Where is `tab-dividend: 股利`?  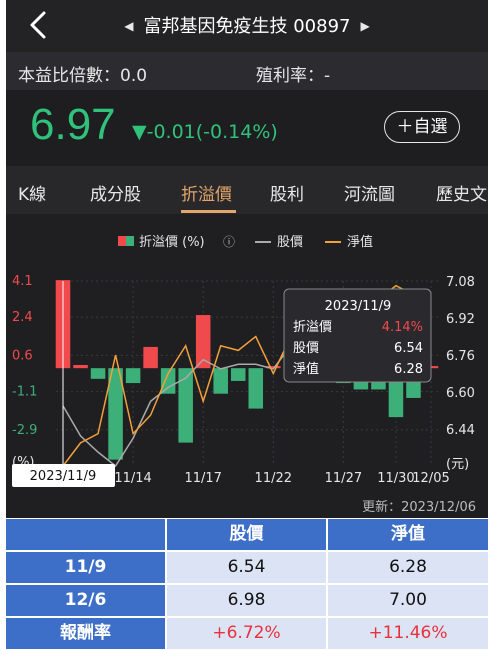
tab-dividend: 股利 is located at coordinates (287, 192).